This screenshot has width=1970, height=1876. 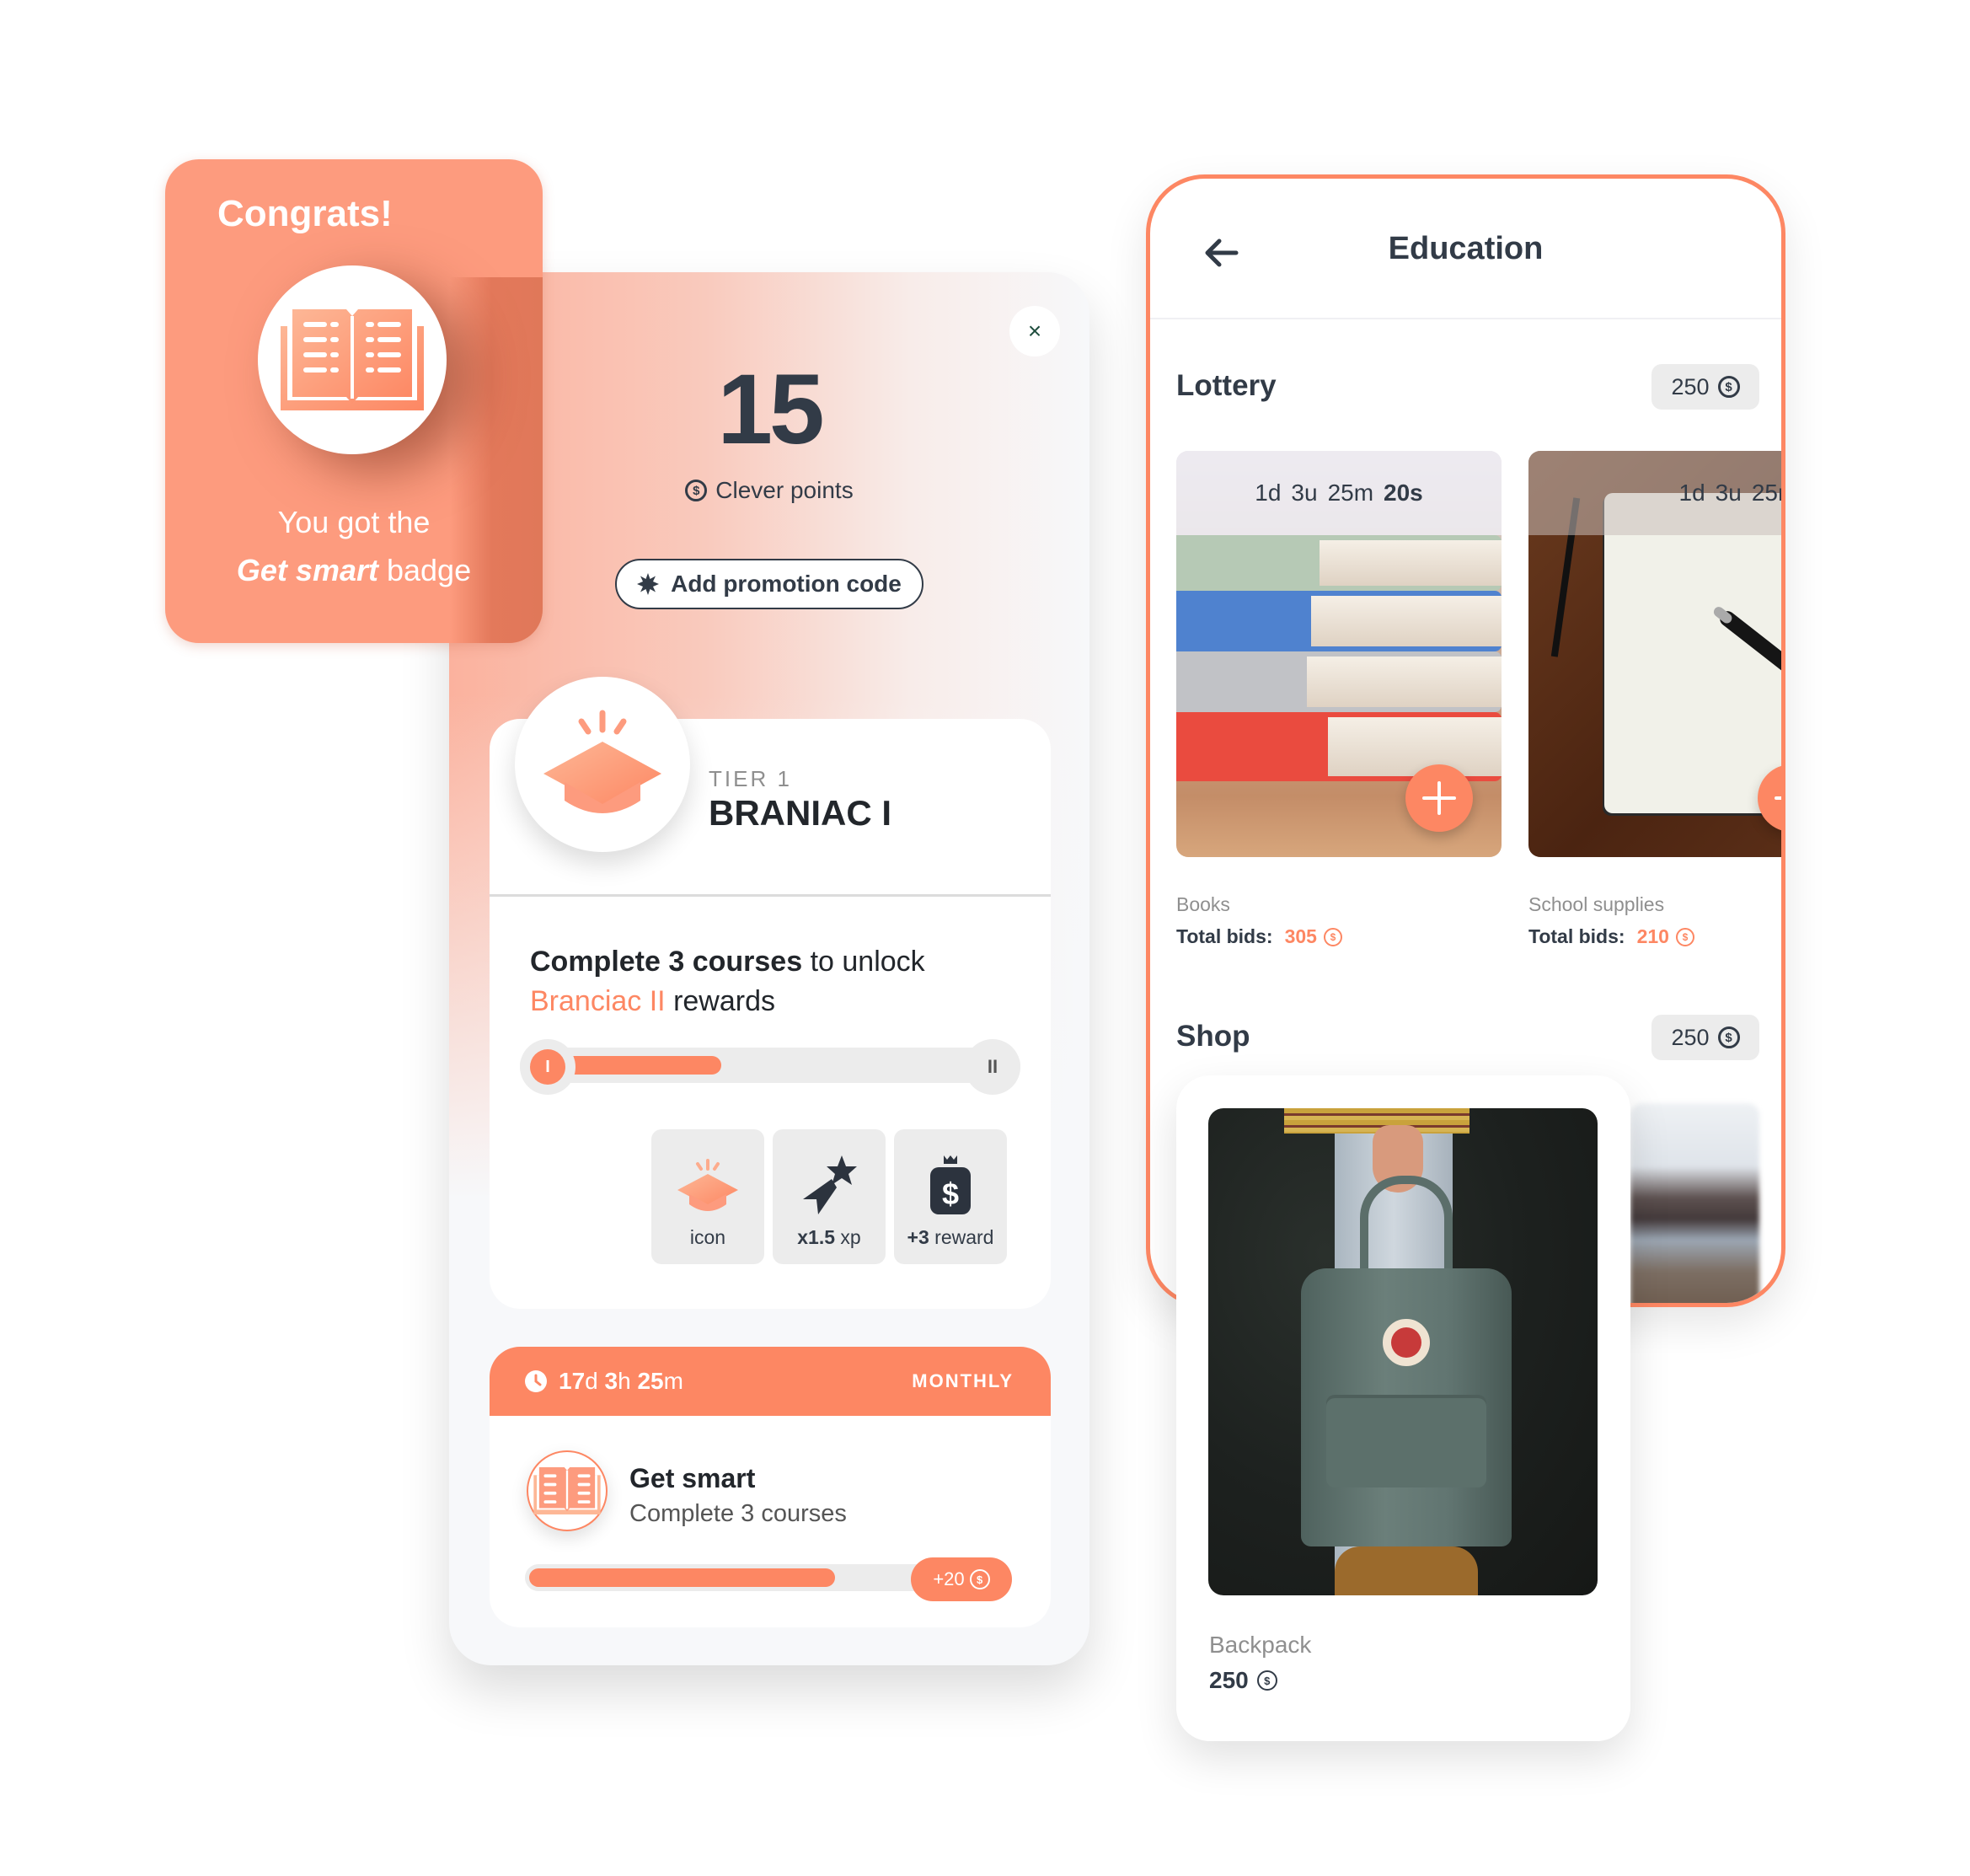 I want to click on photo-backpack, so click(x=1406, y=1407).